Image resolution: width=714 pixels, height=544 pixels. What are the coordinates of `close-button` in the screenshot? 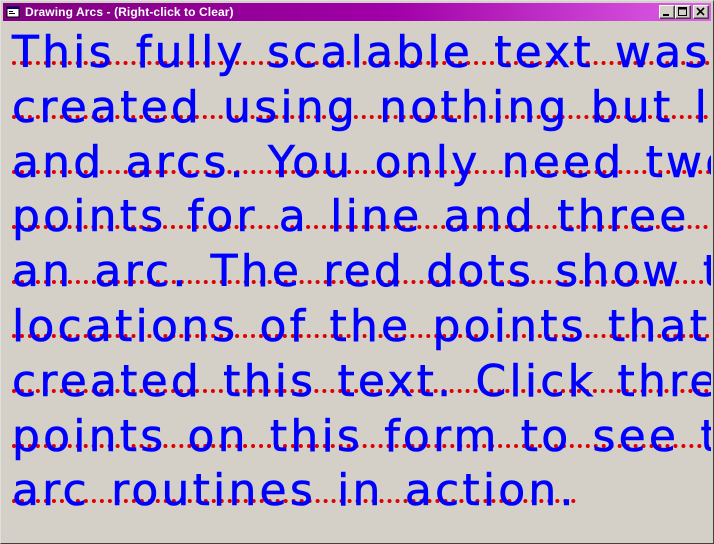 It's located at (701, 12).